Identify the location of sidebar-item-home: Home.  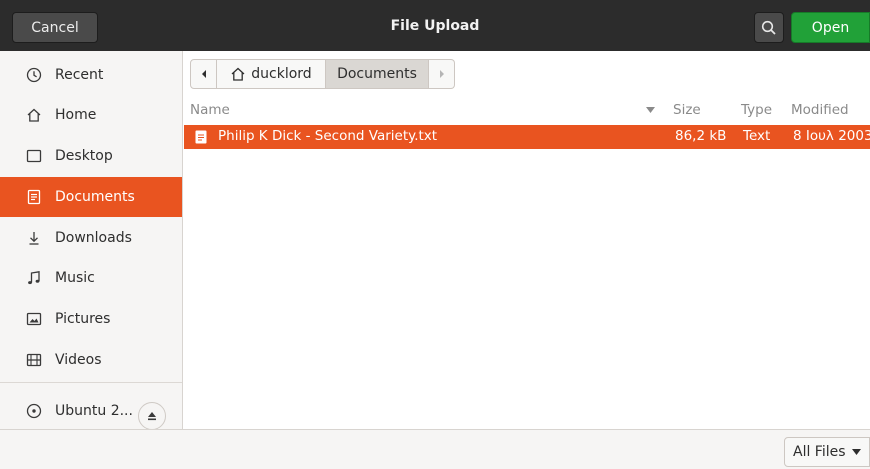
(91, 115).